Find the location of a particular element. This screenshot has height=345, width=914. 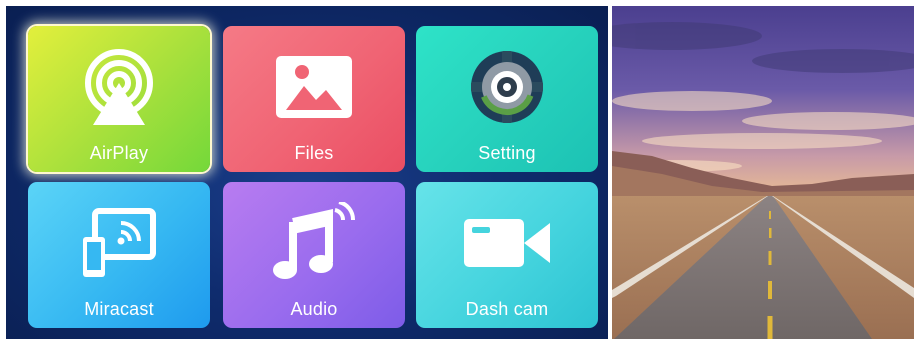

files-label: Files is located at coordinates (314, 153).